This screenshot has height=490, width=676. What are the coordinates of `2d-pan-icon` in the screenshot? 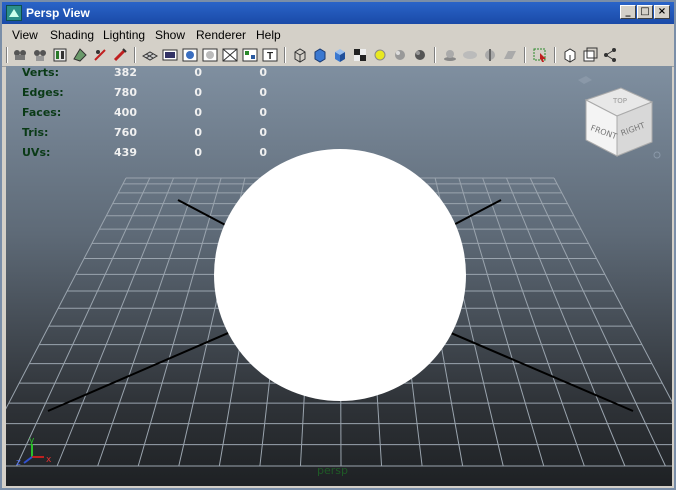 It's located at (120, 55).